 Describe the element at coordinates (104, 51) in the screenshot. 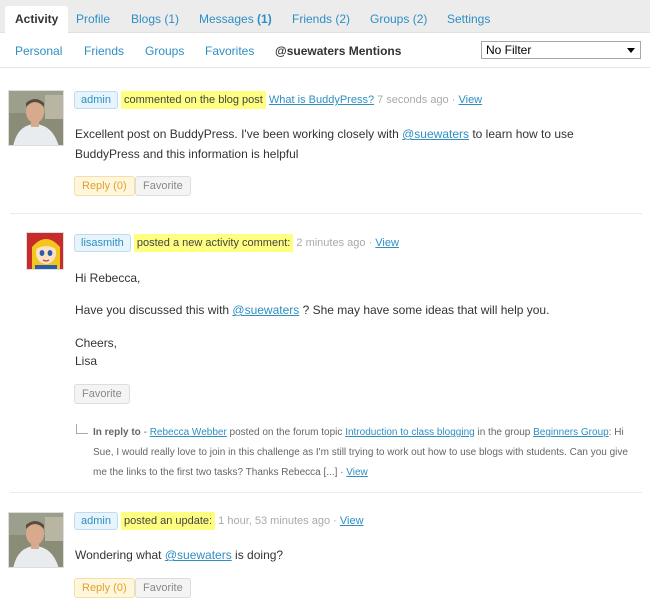

I see `sub-nav-friends: Friends` at that location.